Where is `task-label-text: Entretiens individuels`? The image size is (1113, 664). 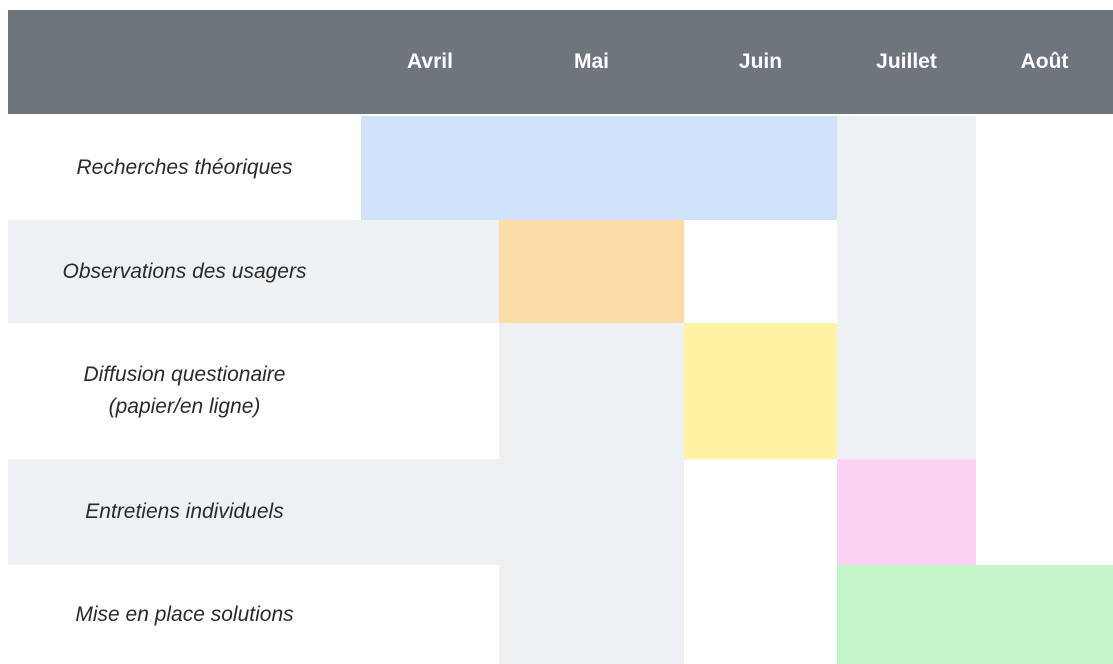
task-label-text: Entretiens individuels is located at coordinates (184, 511).